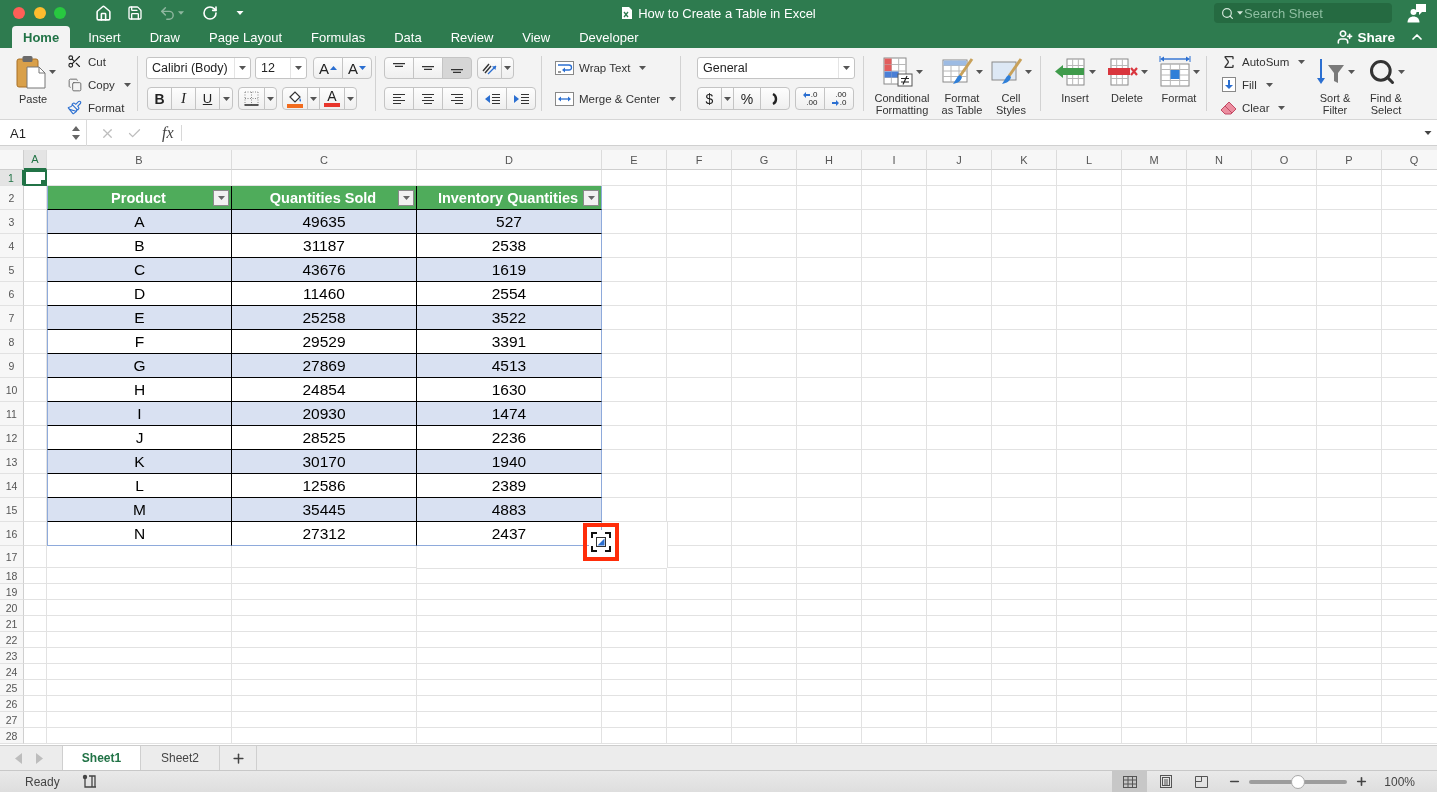 This screenshot has height=792, width=1437. Describe the element at coordinates (12, 366) in the screenshot. I see `row-header: 9` at that location.